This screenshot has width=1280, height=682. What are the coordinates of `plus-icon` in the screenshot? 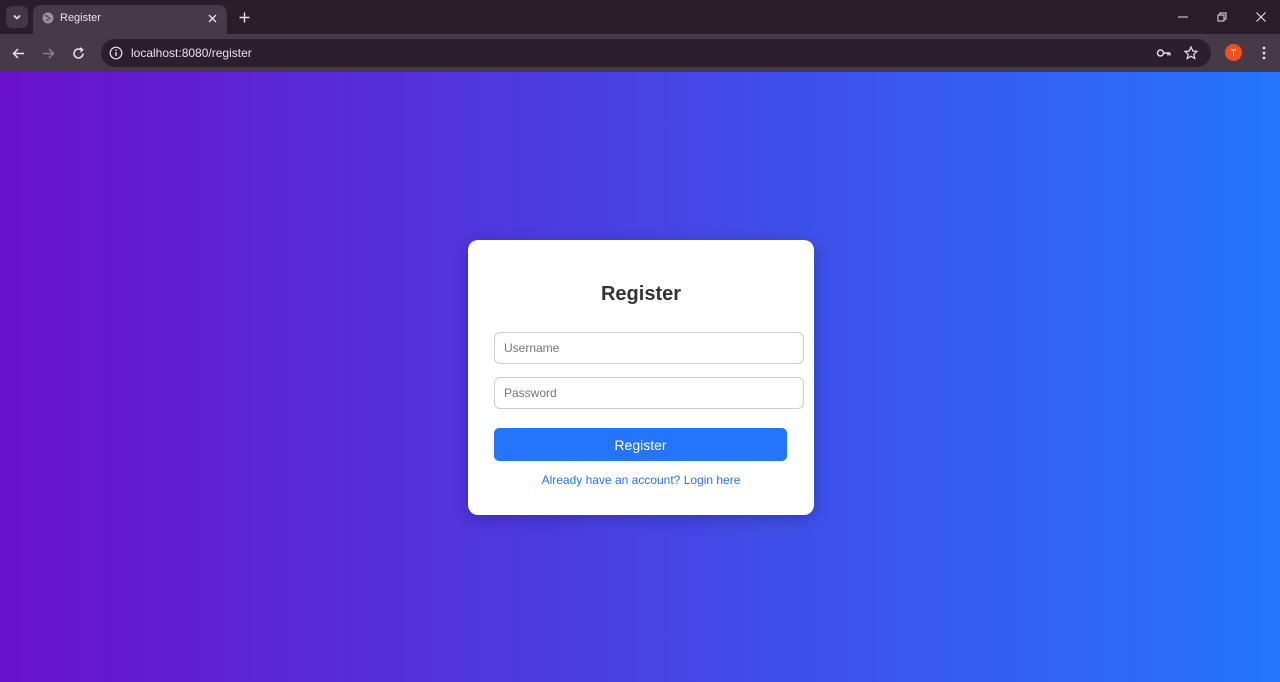 It's located at (244, 17).